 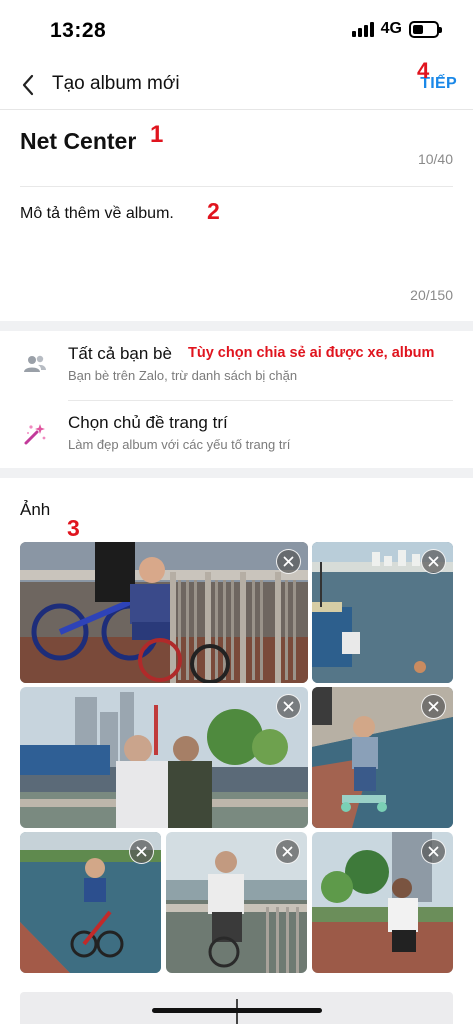 I want to click on status-indicators: 4G, so click(x=396, y=29).